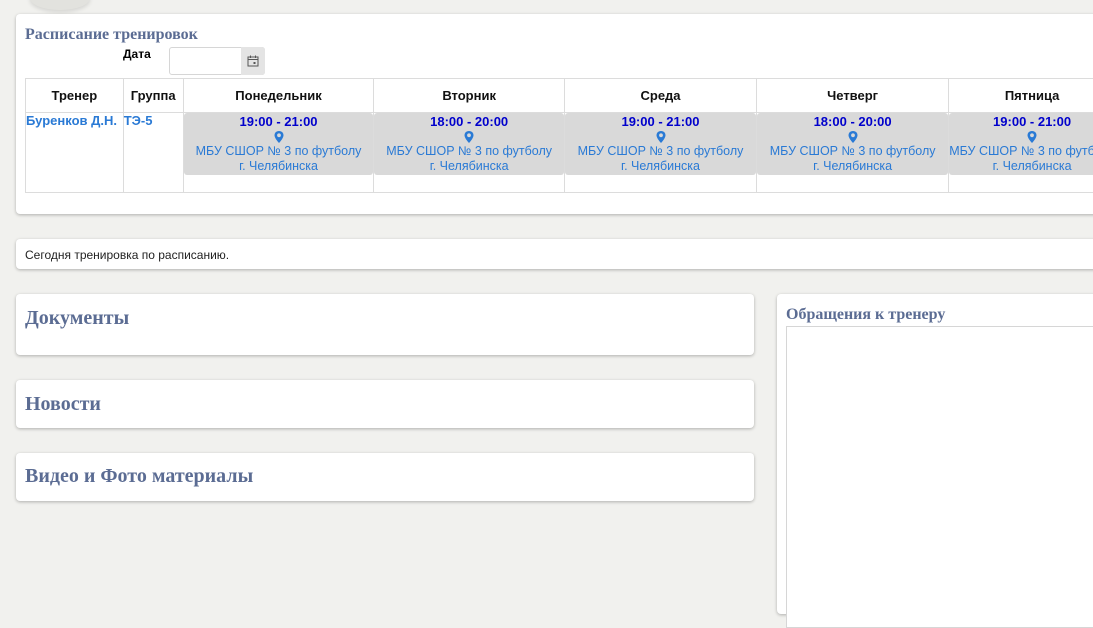 Image resolution: width=1093 pixels, height=628 pixels. What do you see at coordinates (75, 96) in the screenshot?
I see `column-header: Тренер` at bounding box center [75, 96].